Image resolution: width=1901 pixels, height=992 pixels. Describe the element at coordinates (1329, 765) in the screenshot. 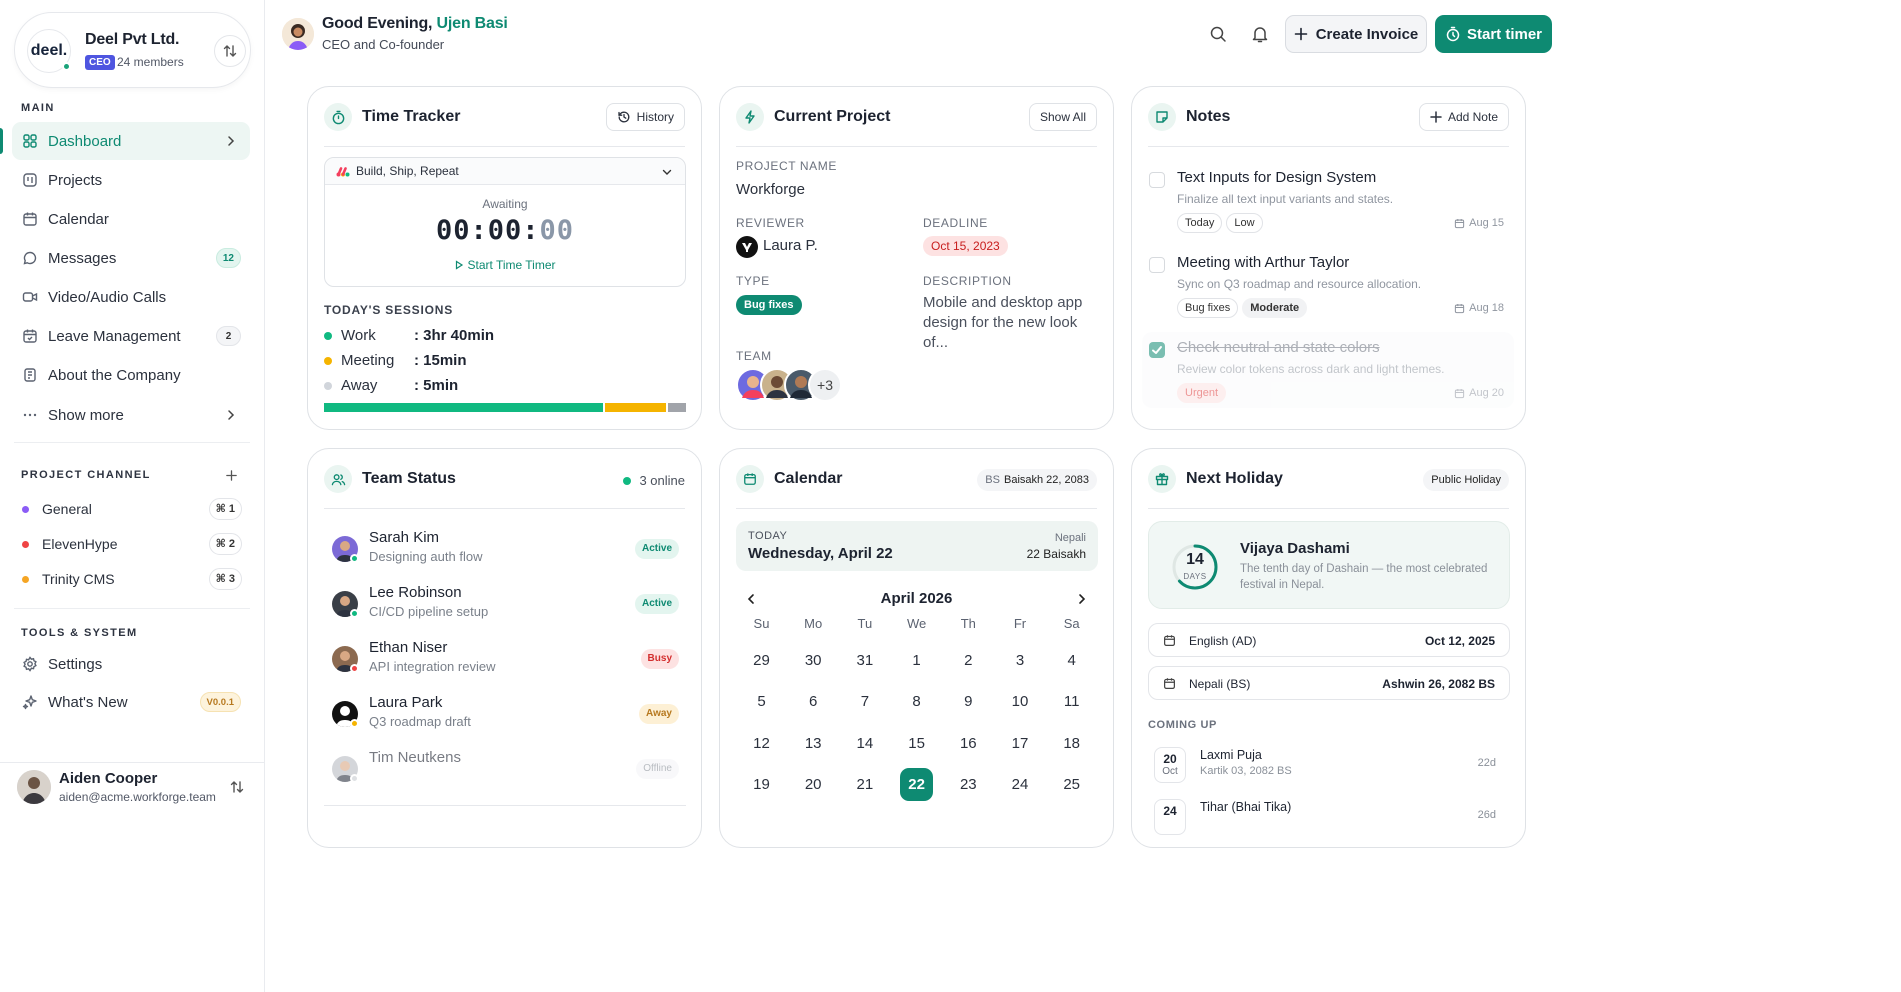

I see `upcoming-holiday-item: 20 Oct Laxmi Puja Kartik 03, 2082 BS 22d` at that location.